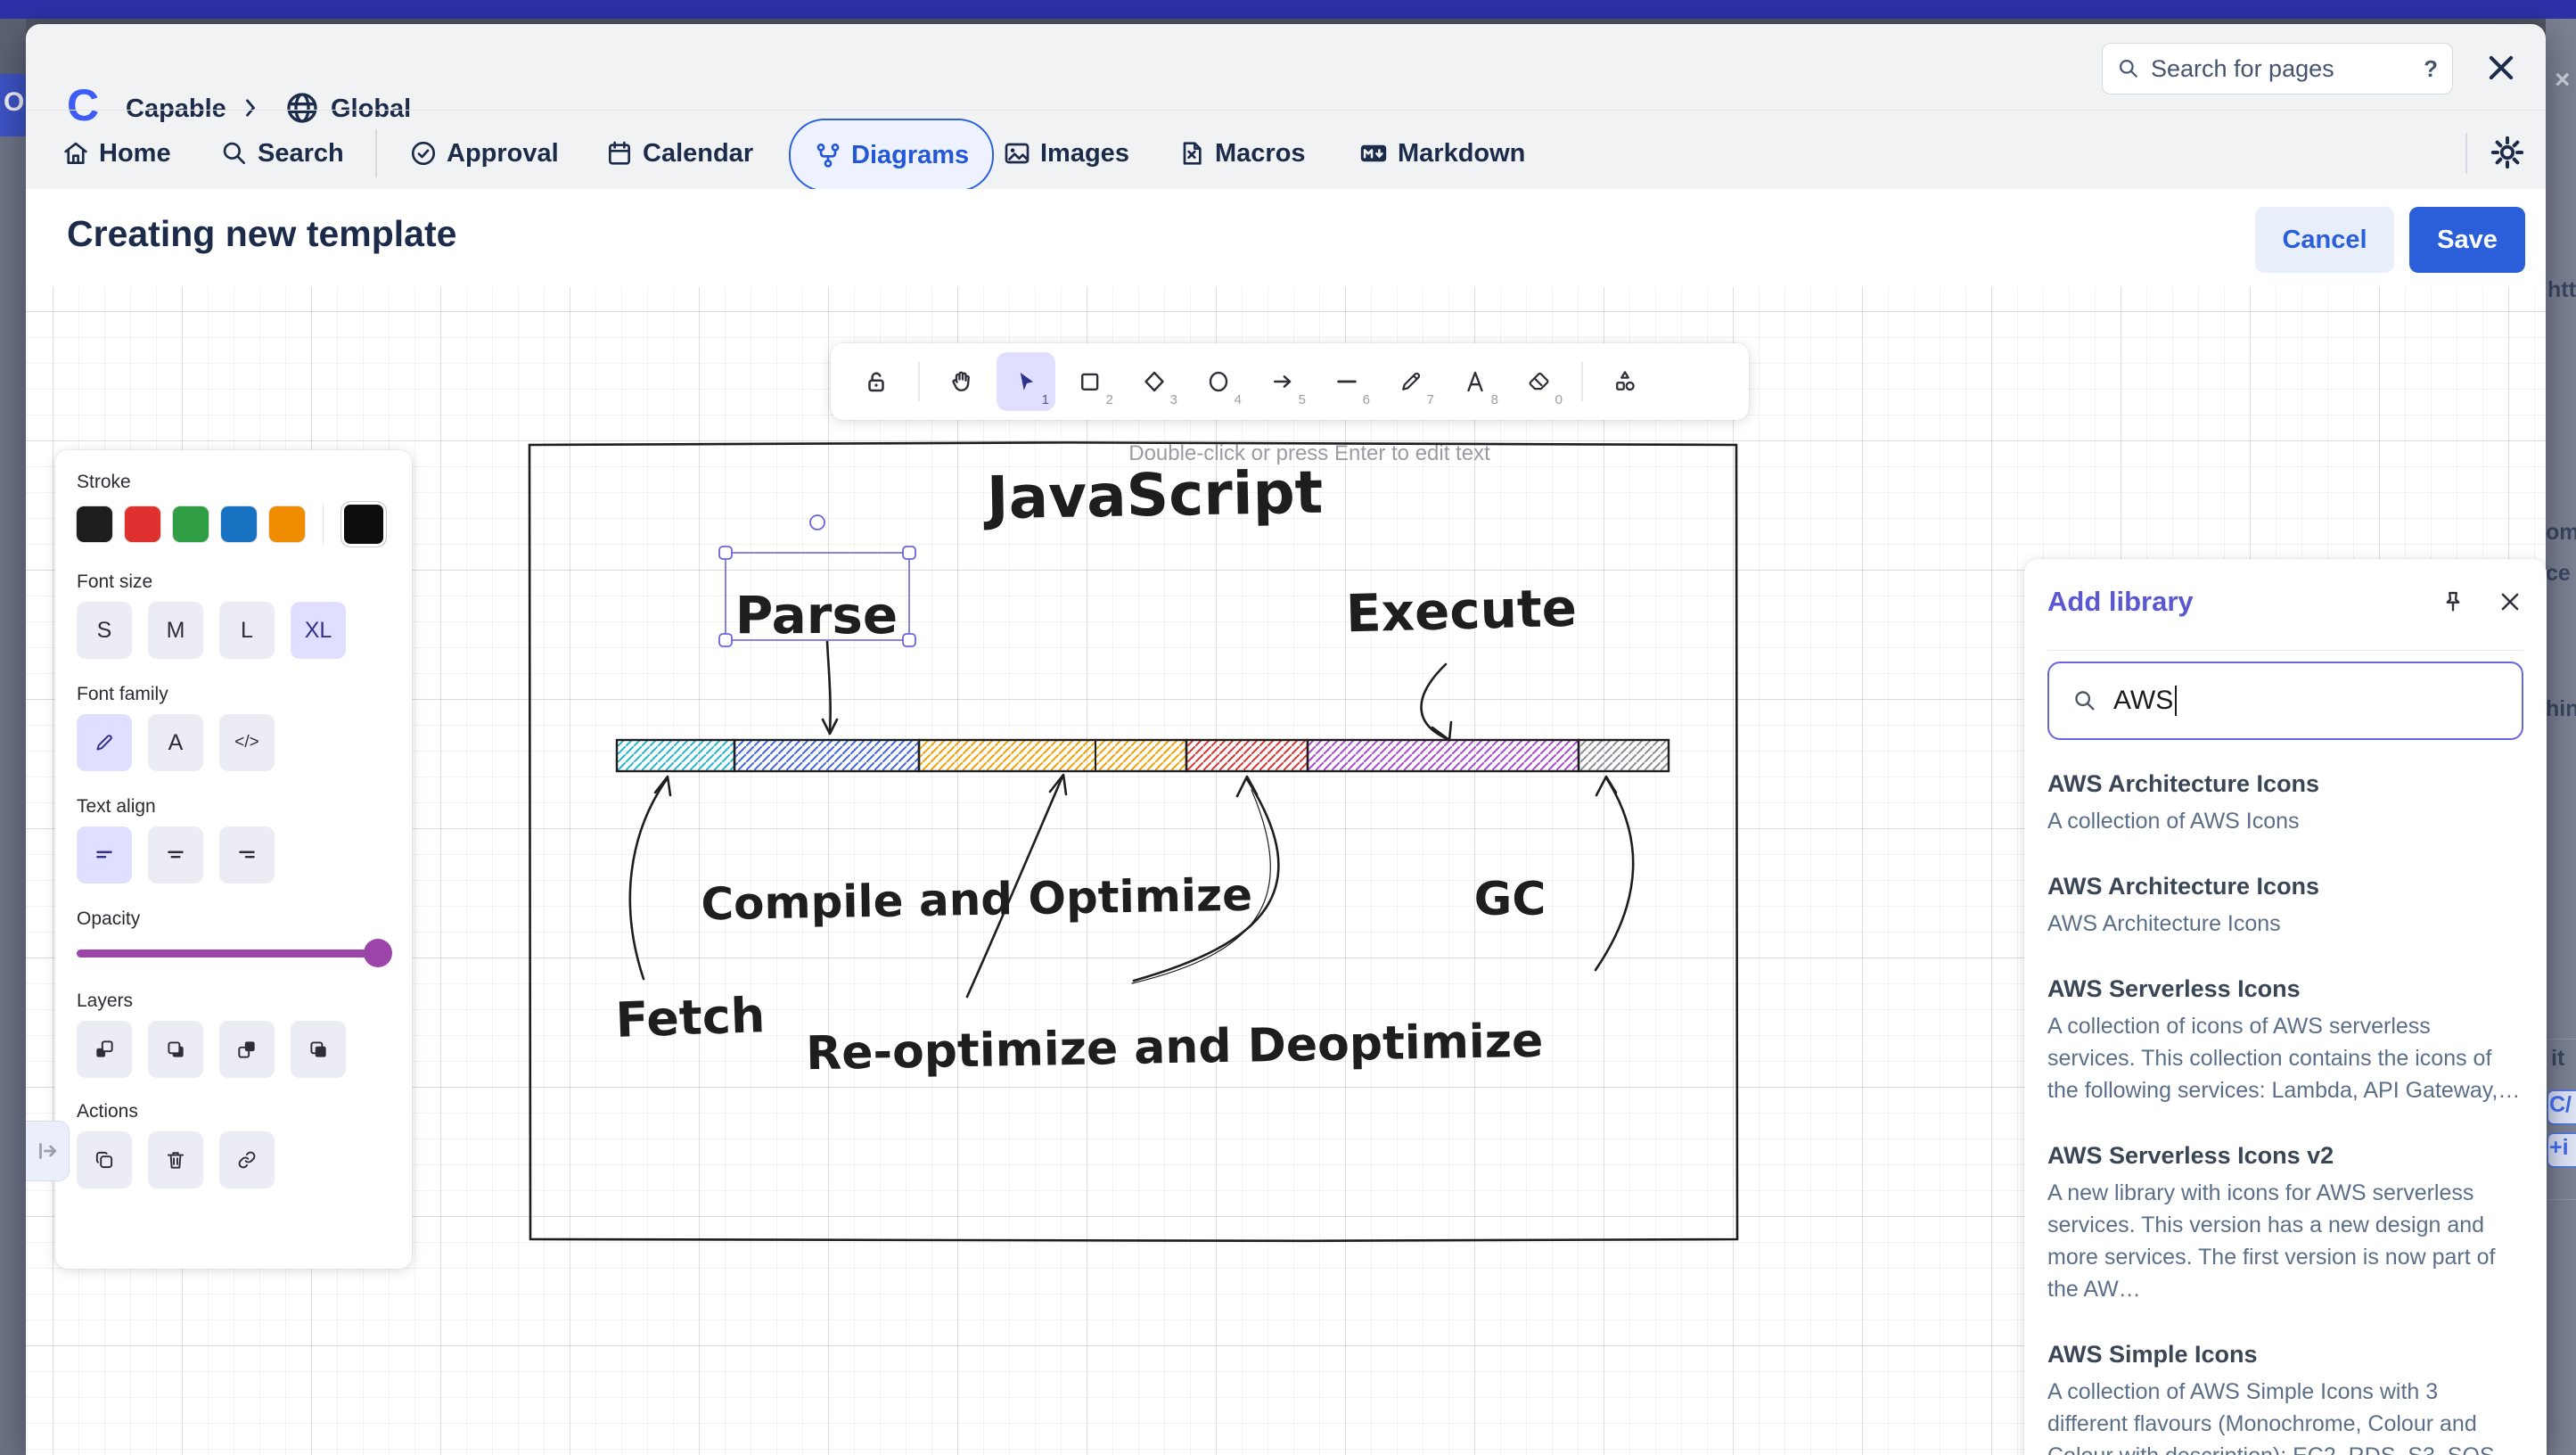 This screenshot has height=1455, width=2576. I want to click on tab-approval: Approval, so click(484, 154).